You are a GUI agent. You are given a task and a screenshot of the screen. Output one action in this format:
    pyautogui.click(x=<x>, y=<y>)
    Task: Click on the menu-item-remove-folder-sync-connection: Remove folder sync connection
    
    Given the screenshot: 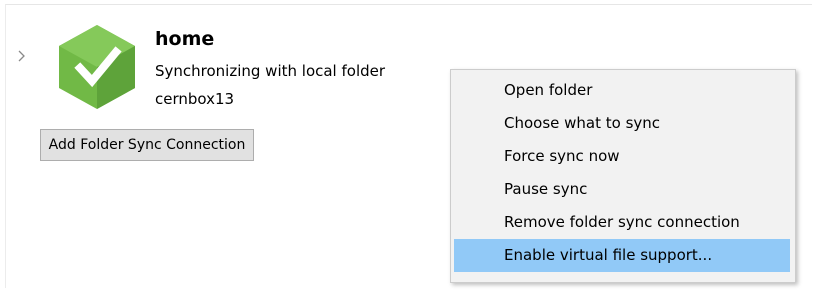 What is the action you would take?
    pyautogui.click(x=622, y=222)
    